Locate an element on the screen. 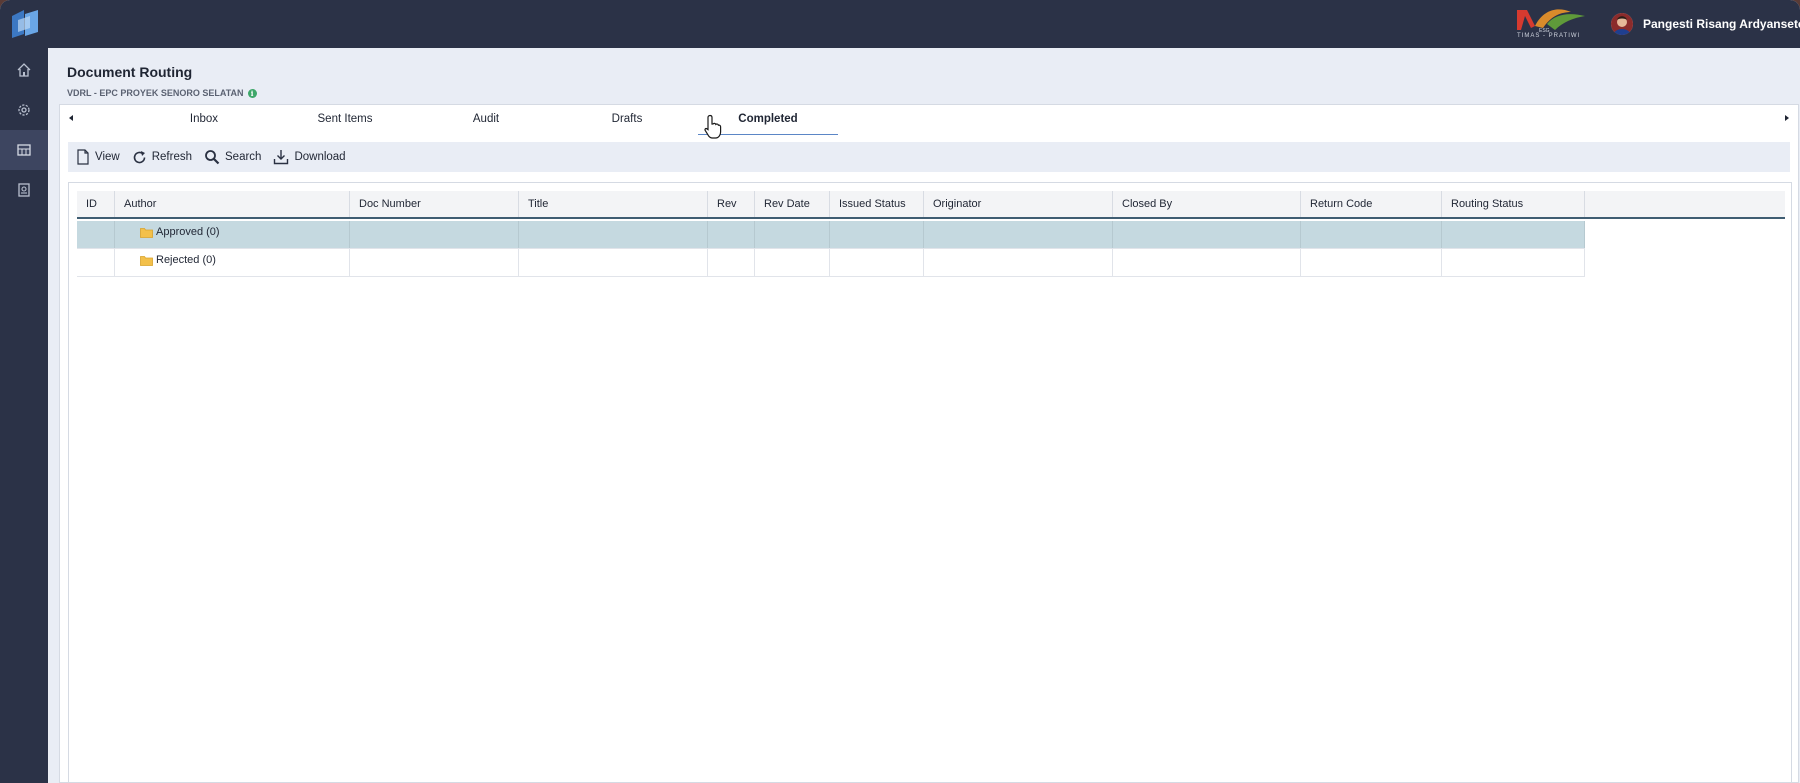 This screenshot has width=1800, height=783. download-label: Download is located at coordinates (320, 157).